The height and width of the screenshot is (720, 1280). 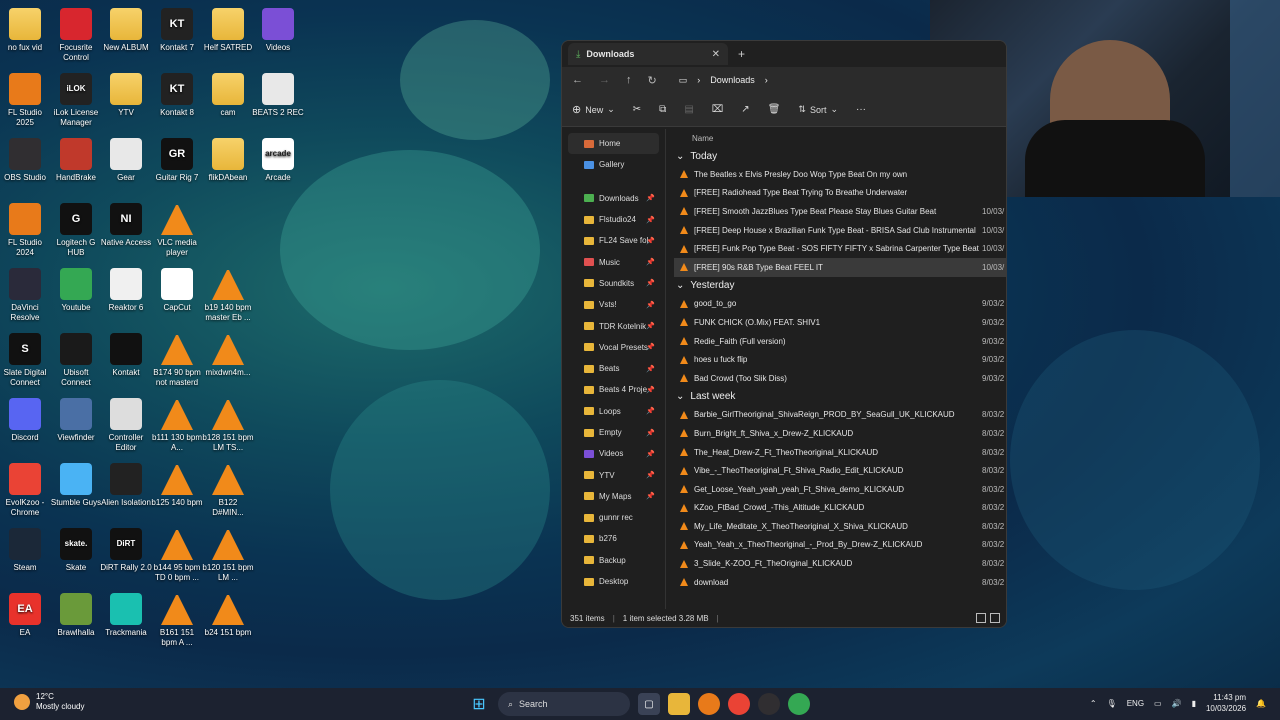 What do you see at coordinates (629, 80) in the screenshot?
I see `up-icon: ↑` at bounding box center [629, 80].